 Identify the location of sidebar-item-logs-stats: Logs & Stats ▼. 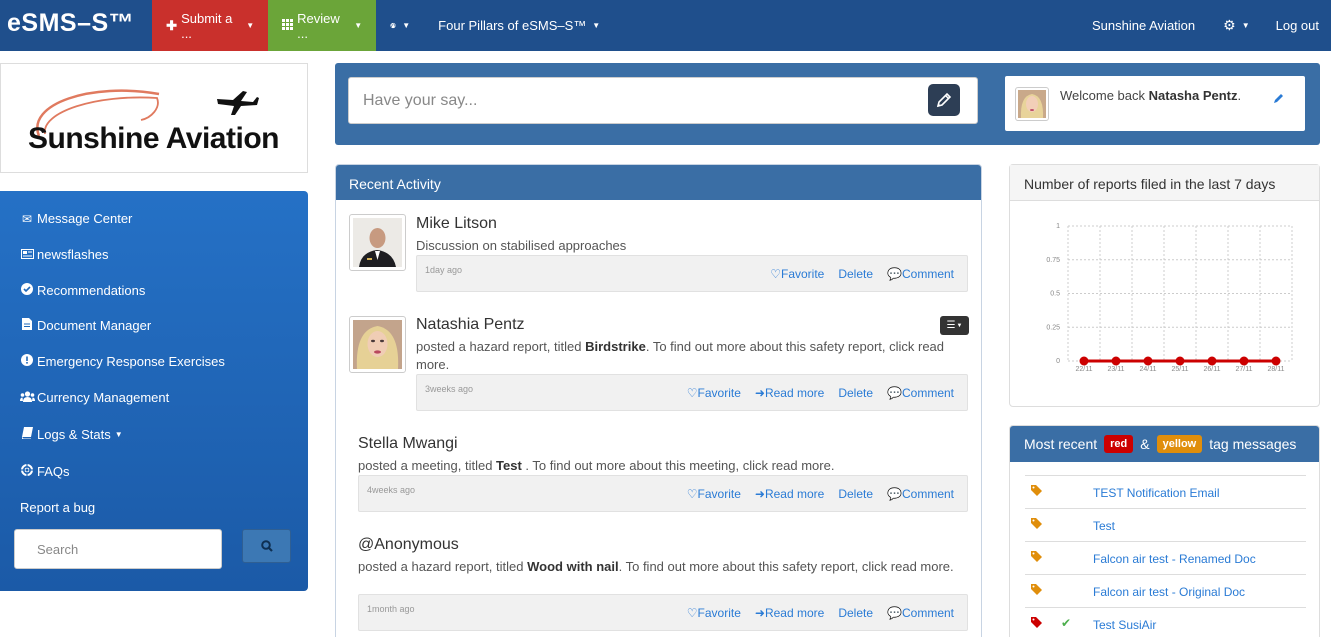
(71, 434).